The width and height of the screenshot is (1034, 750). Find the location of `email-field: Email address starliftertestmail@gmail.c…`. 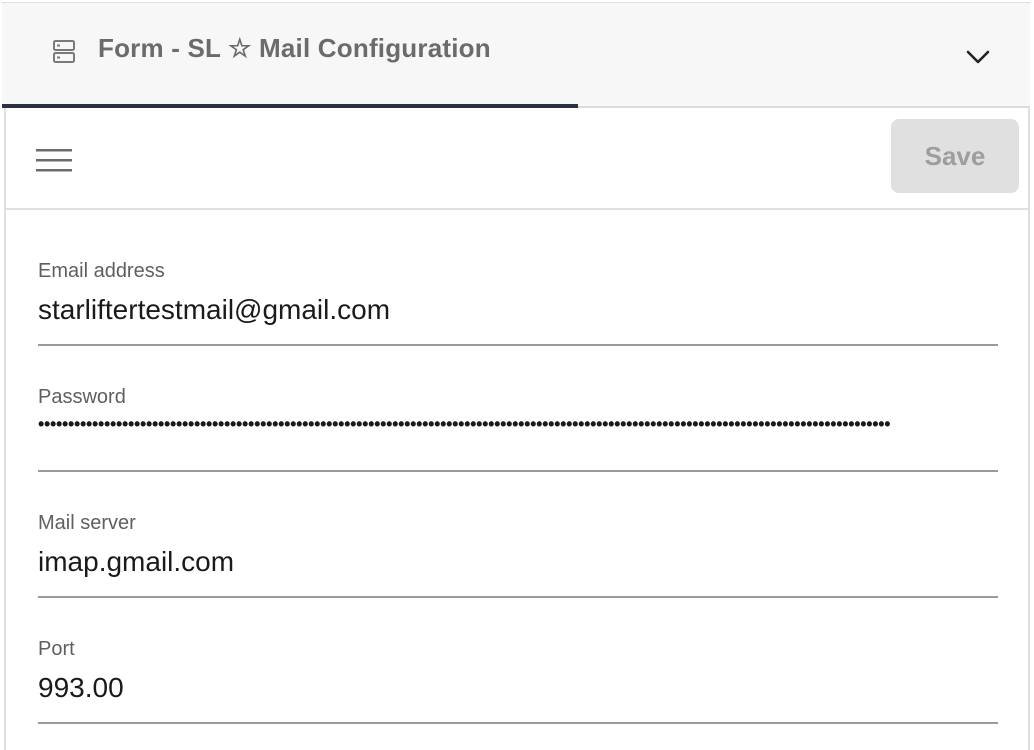

email-field: Email address starliftertestmail@gmail.c… is located at coordinates (517, 310).